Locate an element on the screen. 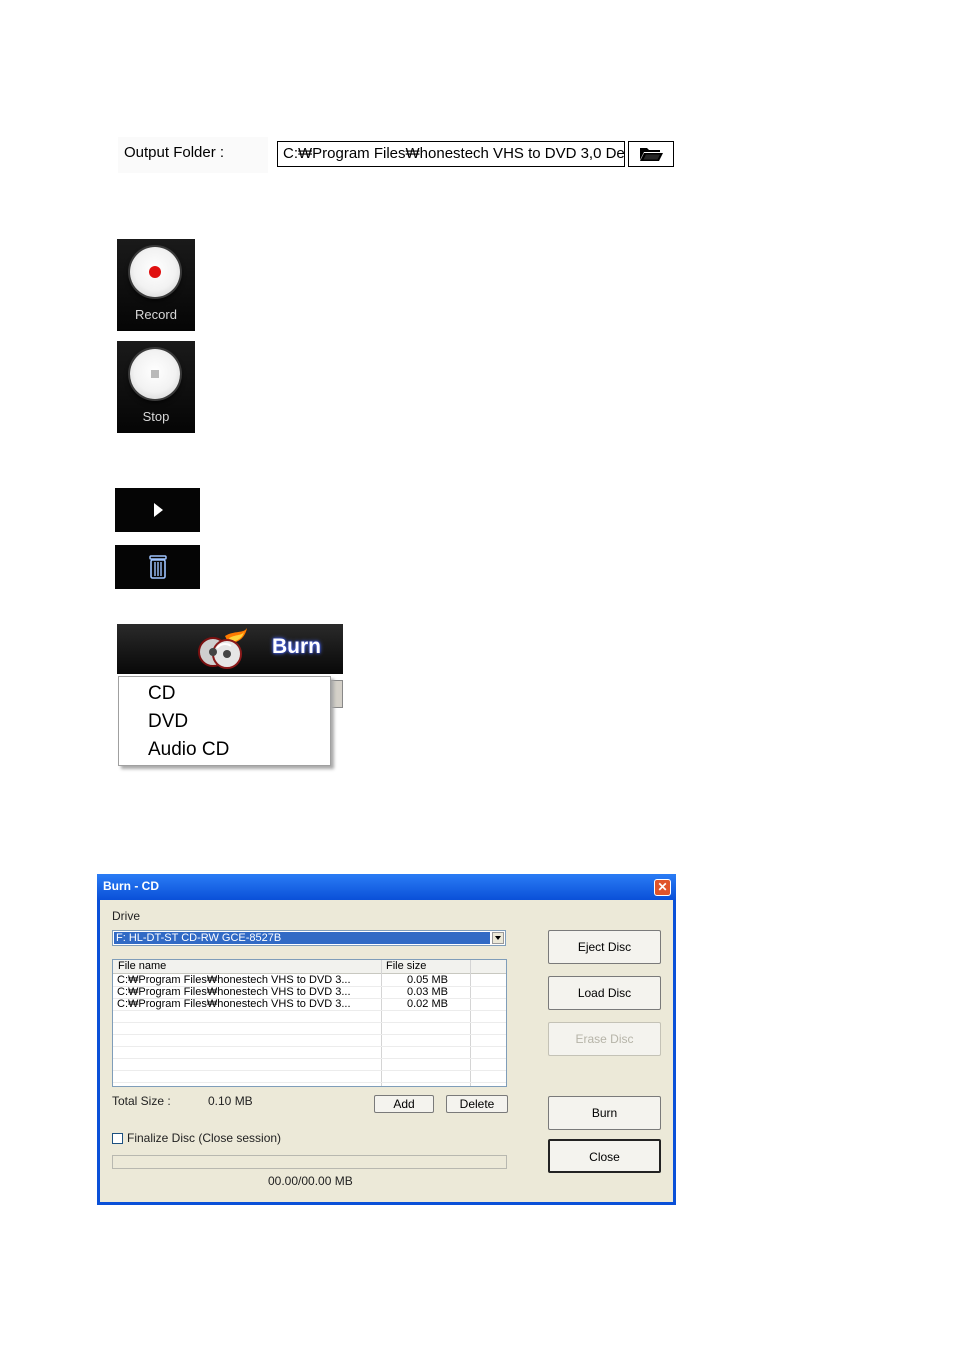  dialog-title-bar: Burn - CD ✕ is located at coordinates (386, 887).